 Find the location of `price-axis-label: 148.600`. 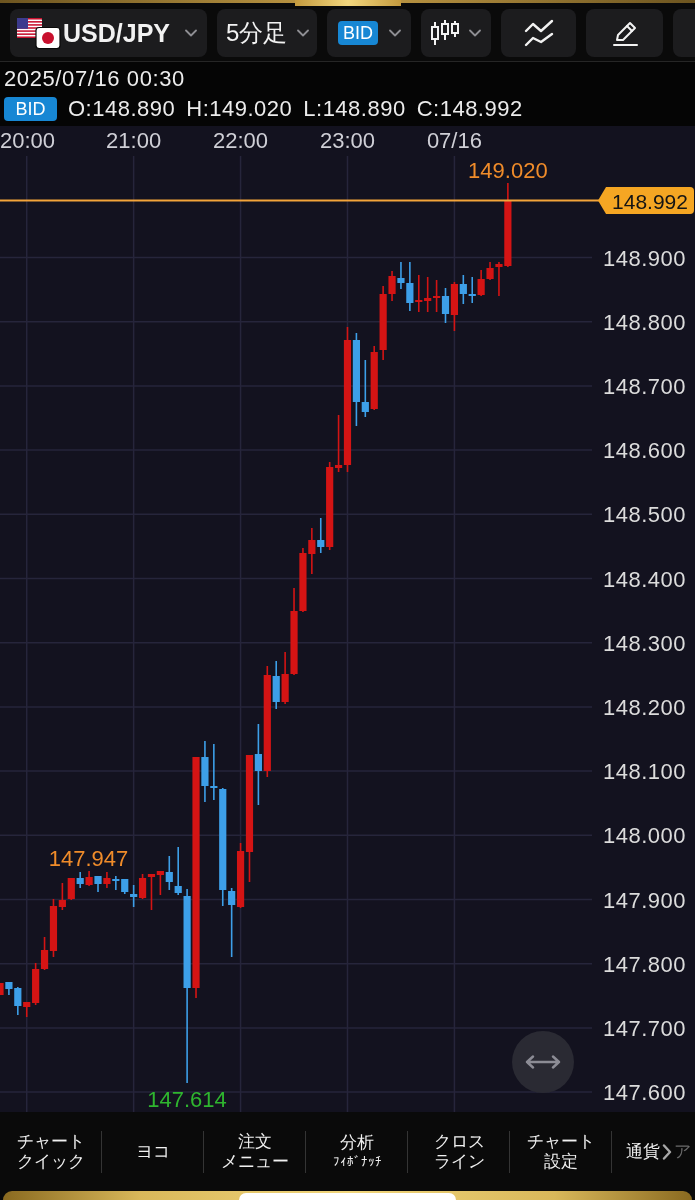

price-axis-label: 148.600 is located at coordinates (645, 451).